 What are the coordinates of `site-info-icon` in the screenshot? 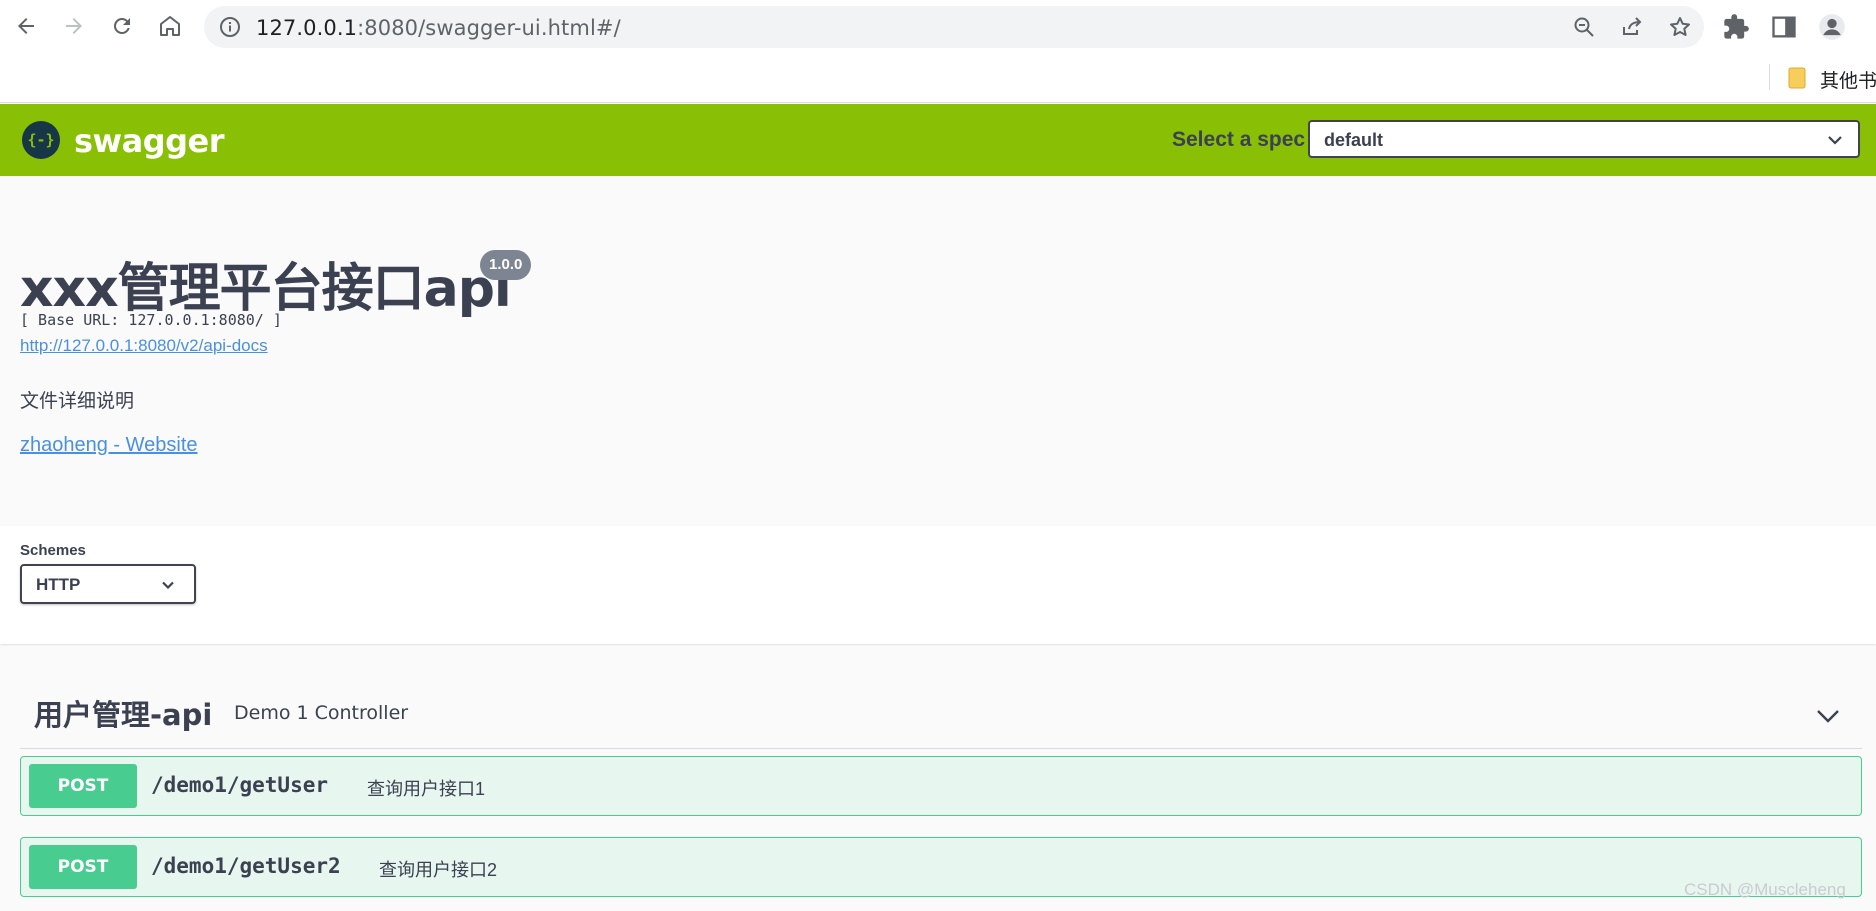 It's located at (230, 27).